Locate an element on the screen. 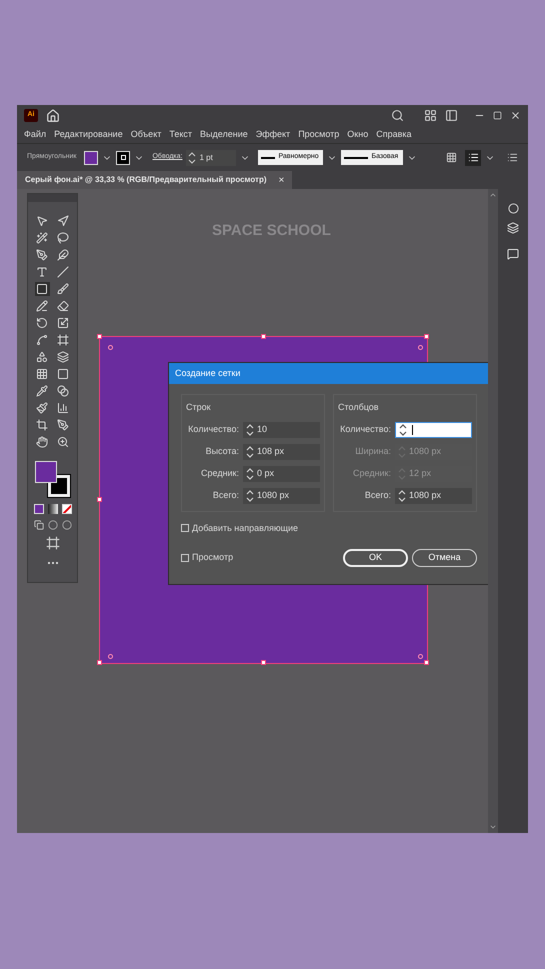 The width and height of the screenshot is (545, 969). menu-item: Эффект is located at coordinates (273, 135).